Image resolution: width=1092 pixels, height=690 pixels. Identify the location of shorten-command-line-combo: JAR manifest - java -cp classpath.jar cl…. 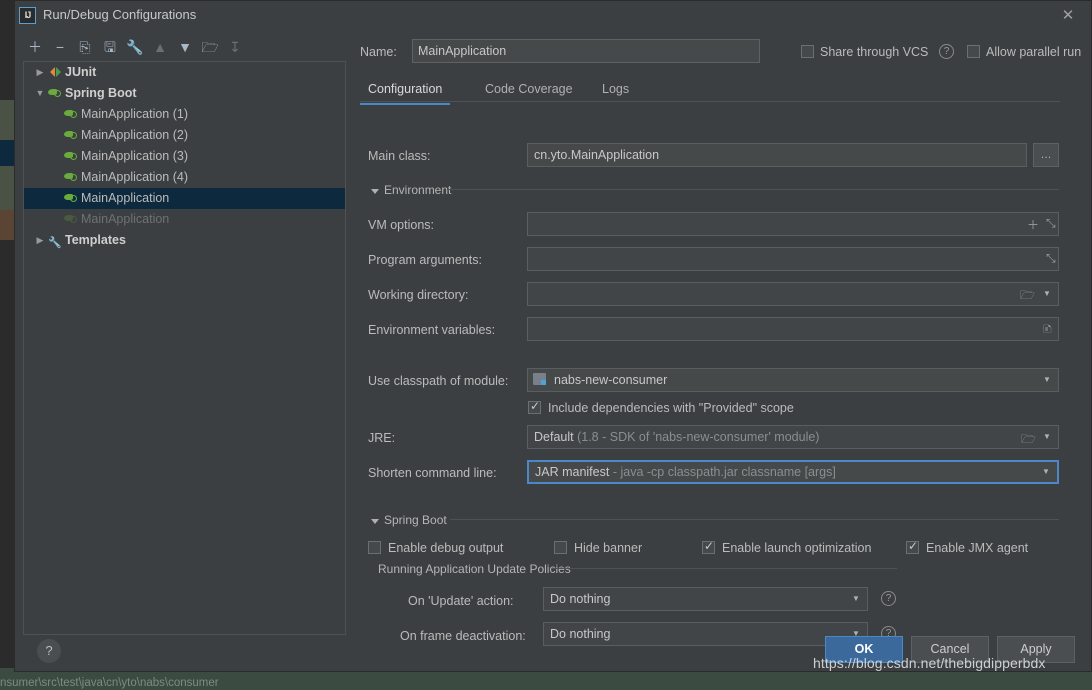
(793, 472).